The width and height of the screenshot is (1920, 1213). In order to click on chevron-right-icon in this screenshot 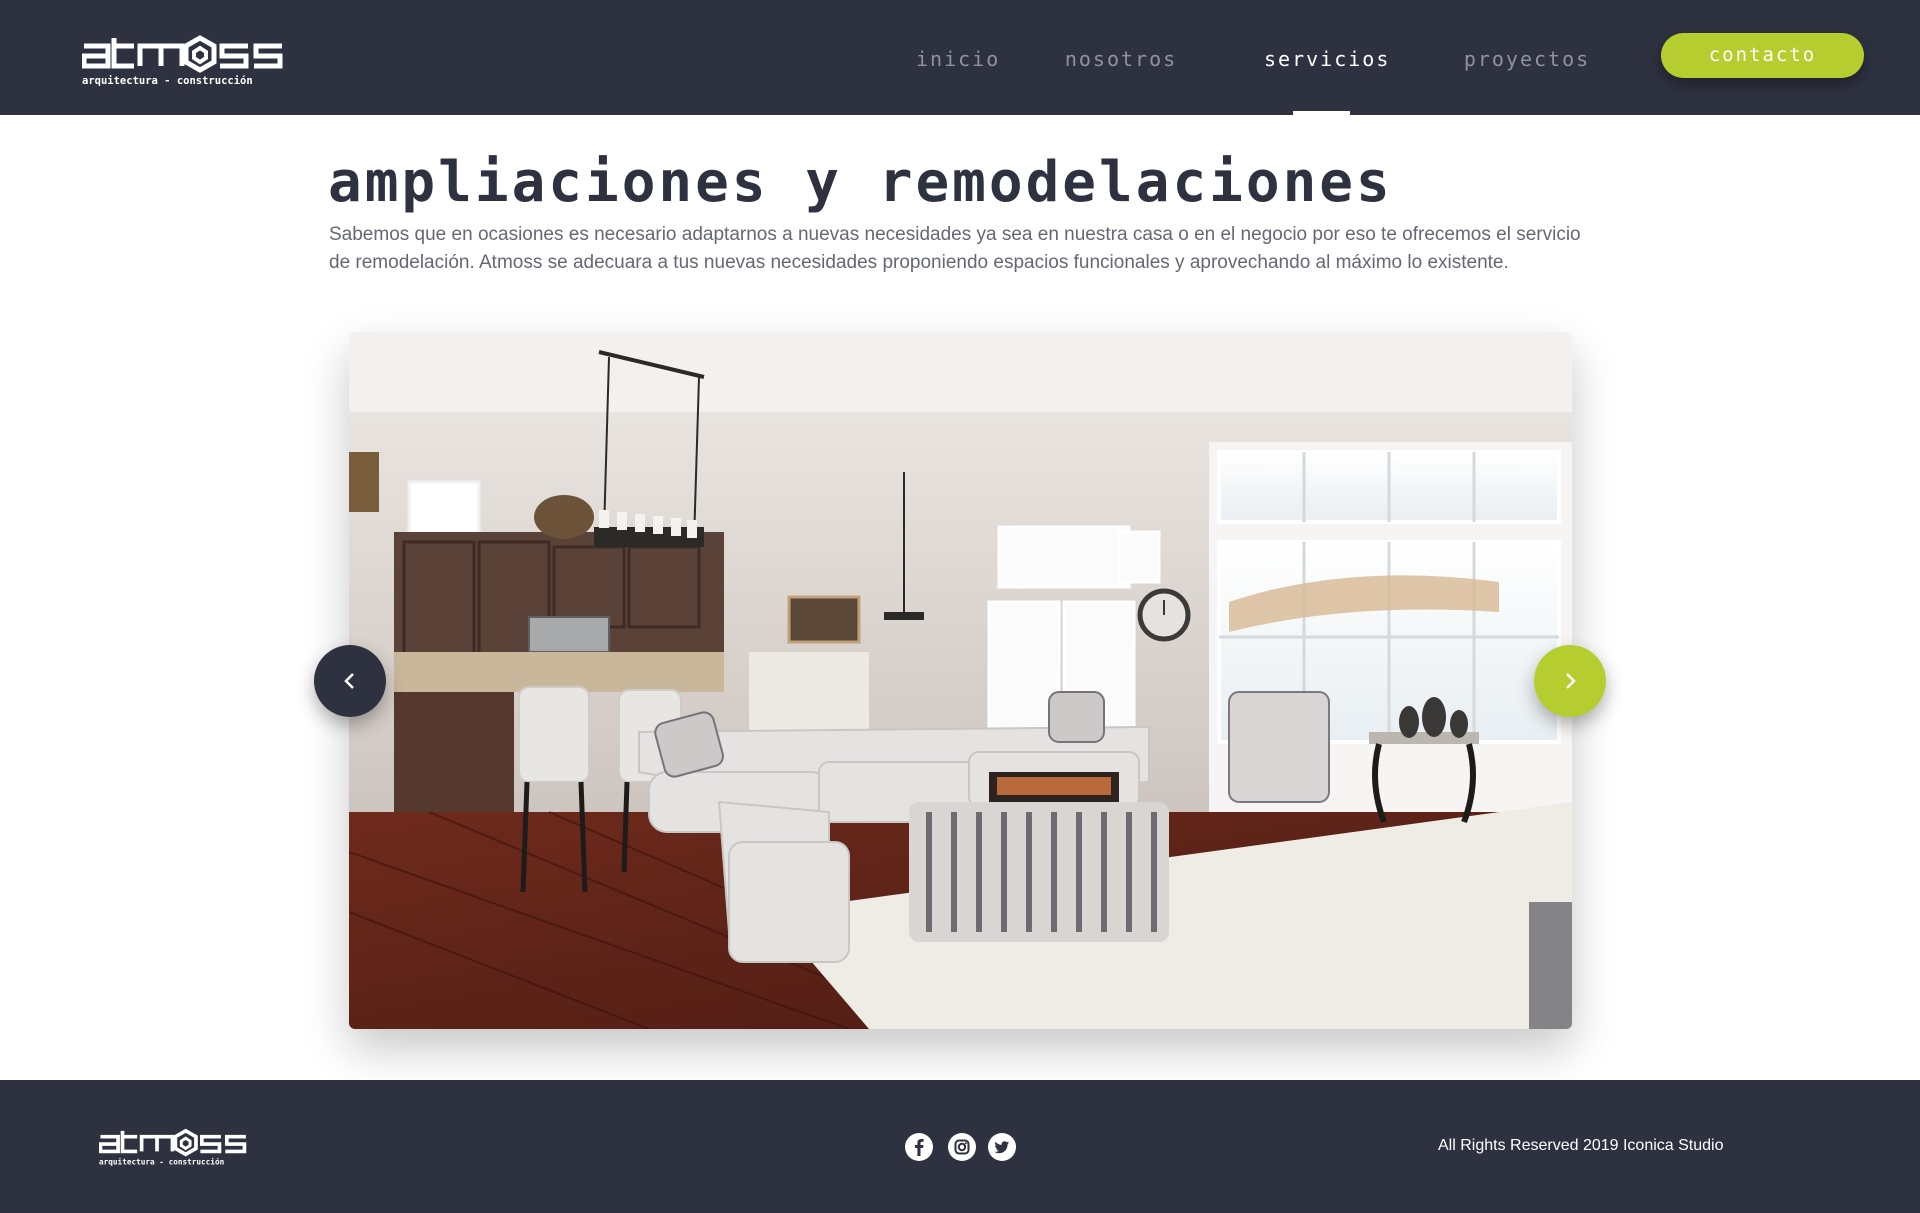, I will do `click(1571, 681)`.